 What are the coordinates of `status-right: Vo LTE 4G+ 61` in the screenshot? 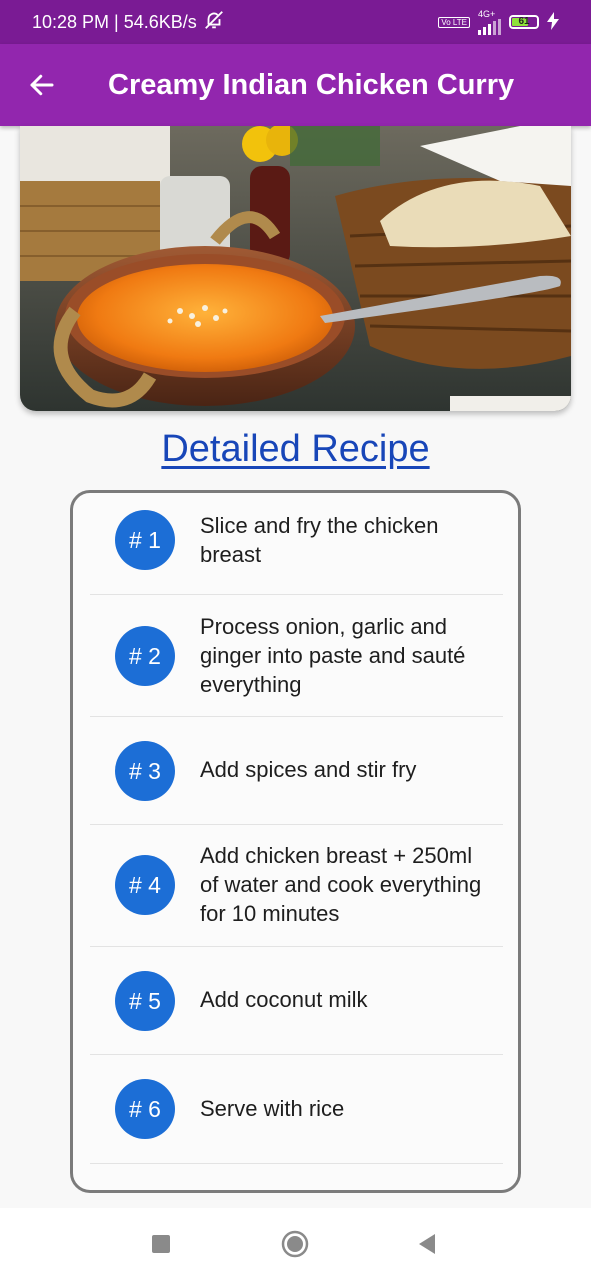 It's located at (498, 21).